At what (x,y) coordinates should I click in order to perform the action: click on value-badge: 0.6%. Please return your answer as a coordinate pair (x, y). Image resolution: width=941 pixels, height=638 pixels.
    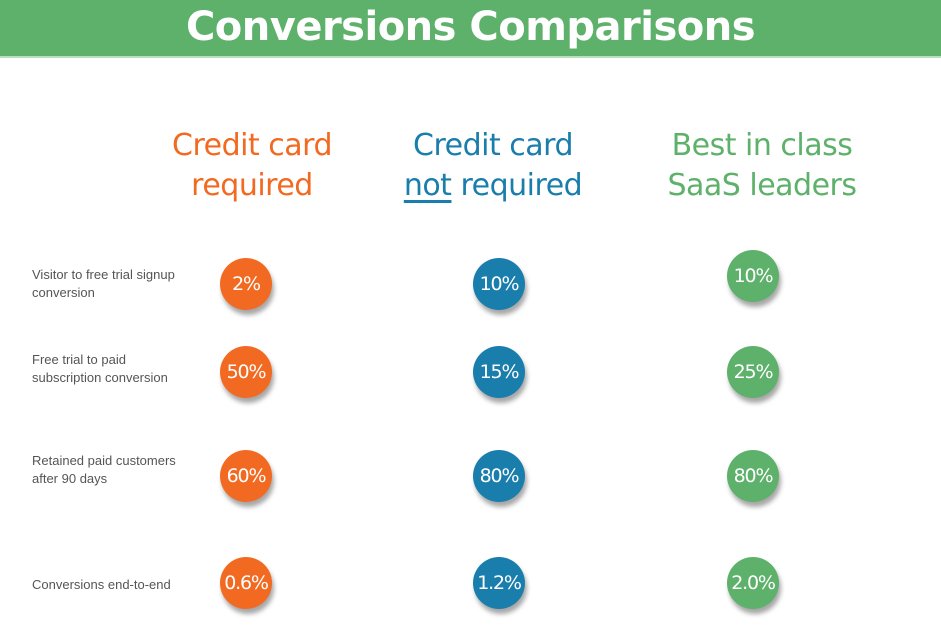
    Looking at the image, I should click on (246, 583).